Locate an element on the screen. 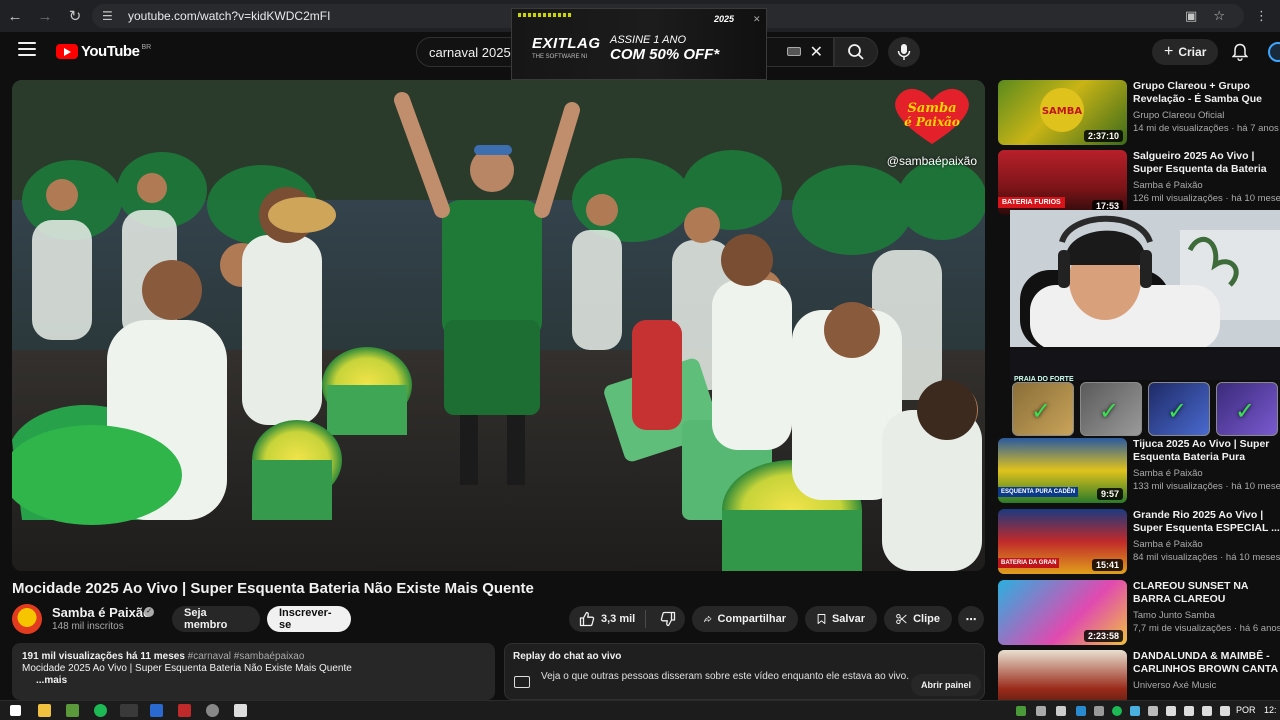  file-explorer-icon is located at coordinates (44, 710).